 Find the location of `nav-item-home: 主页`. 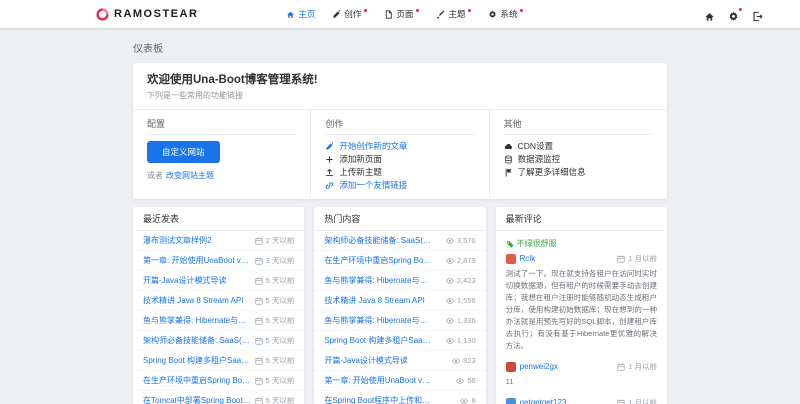

nav-item-home: 主页 is located at coordinates (300, 14).